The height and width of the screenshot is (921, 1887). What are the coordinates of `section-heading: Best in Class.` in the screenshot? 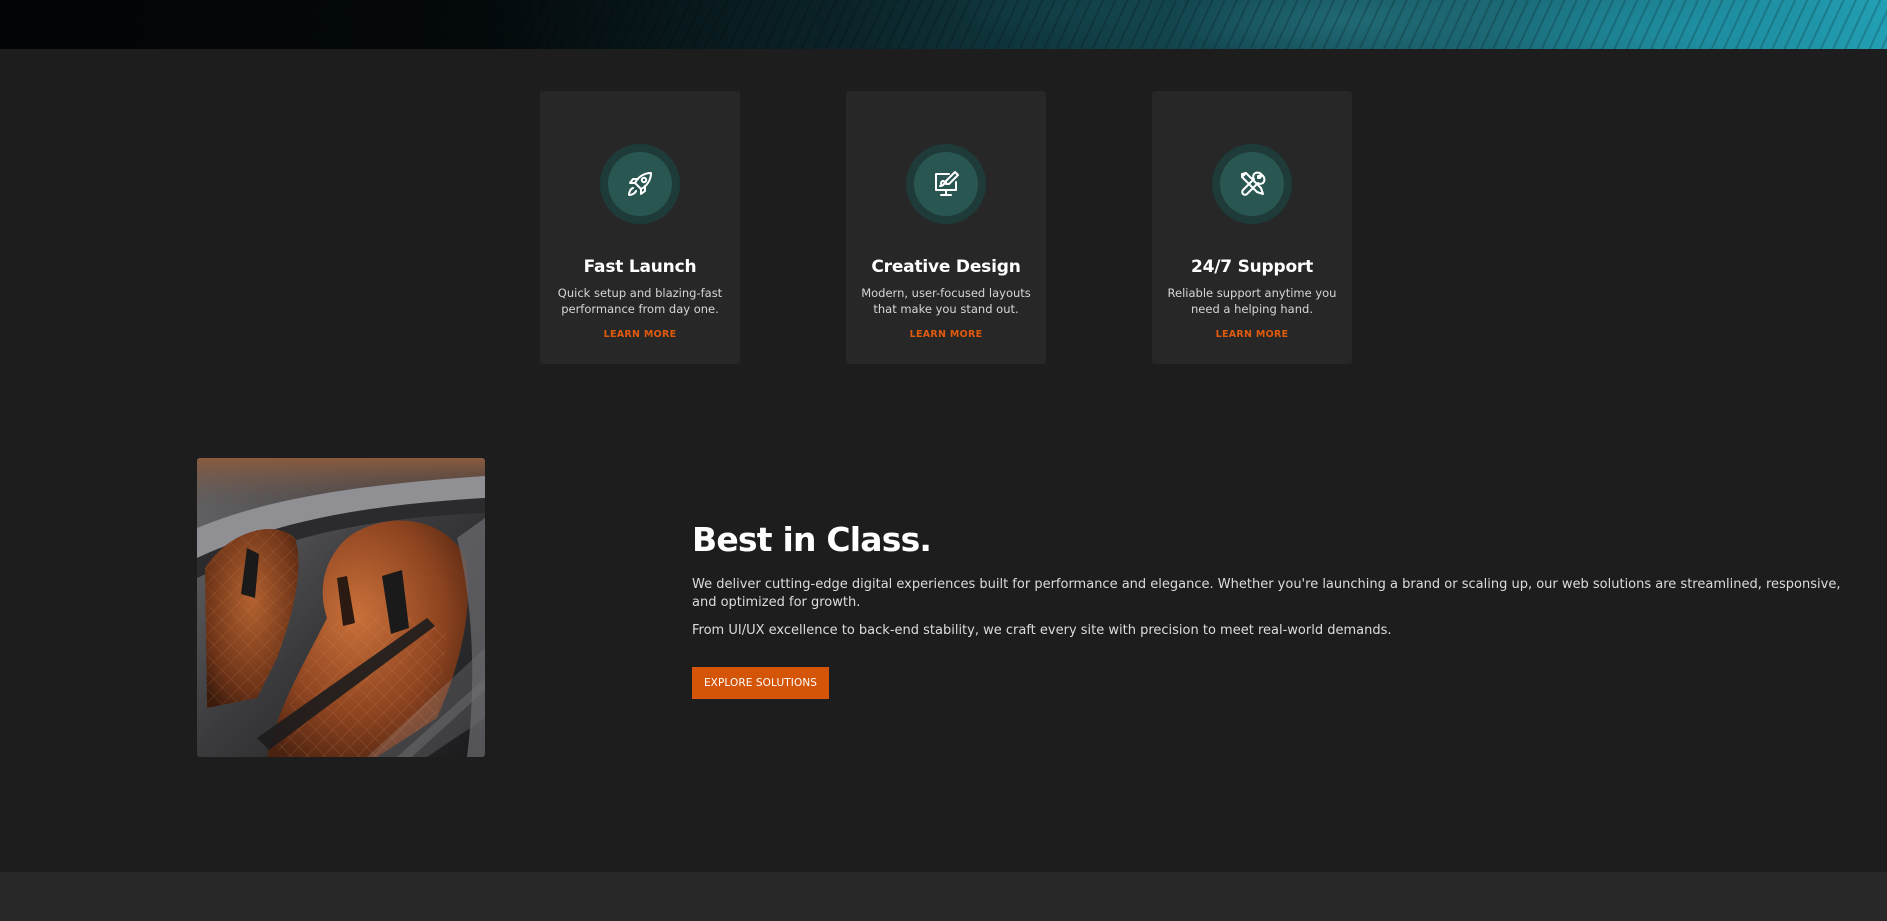 It's located at (812, 539).